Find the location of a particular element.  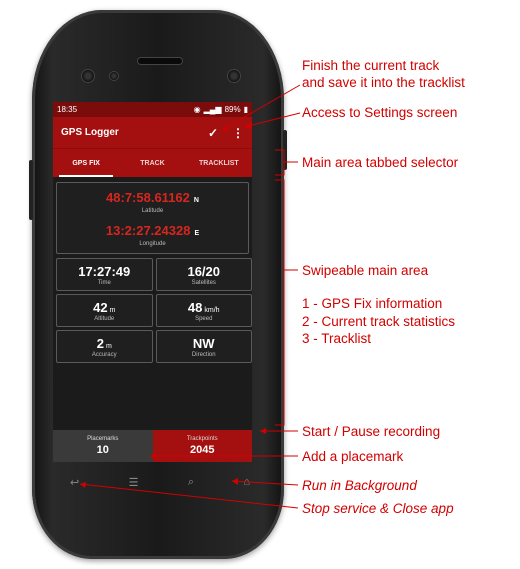

annotation-swipe: Swipeable main area is located at coordinates (365, 270).